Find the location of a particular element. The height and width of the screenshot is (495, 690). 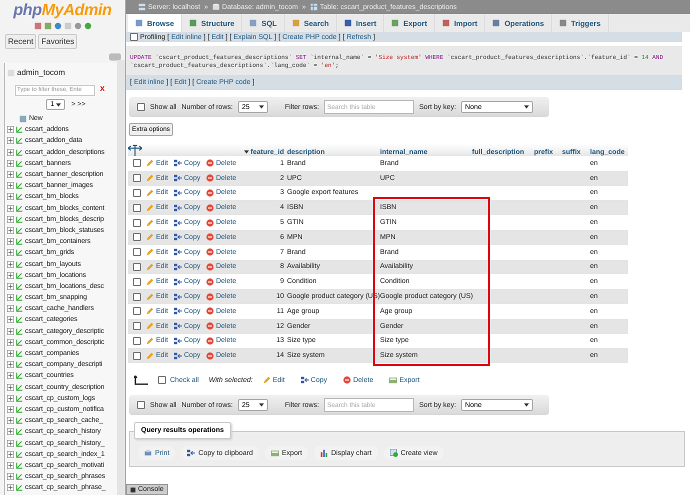

logo: phpMyAdmin is located at coordinates (62, 10).